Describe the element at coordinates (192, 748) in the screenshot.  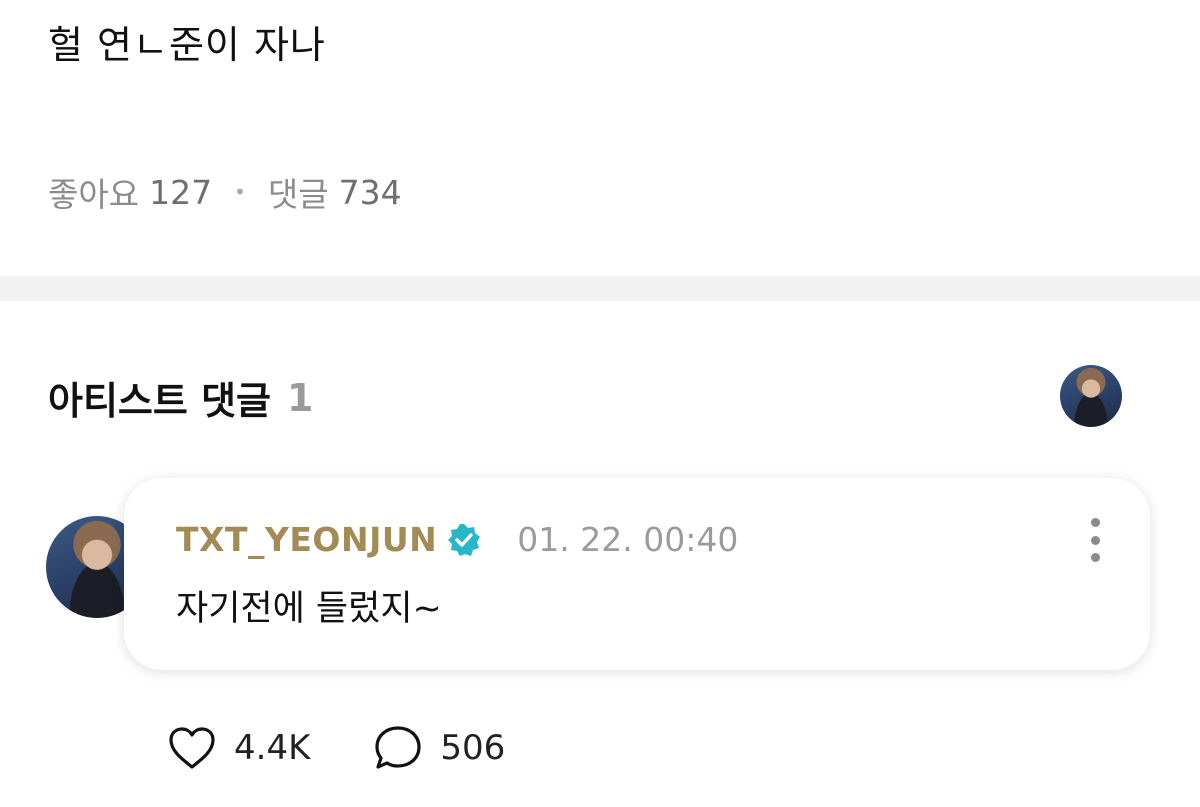
I see `heart-icon` at that location.